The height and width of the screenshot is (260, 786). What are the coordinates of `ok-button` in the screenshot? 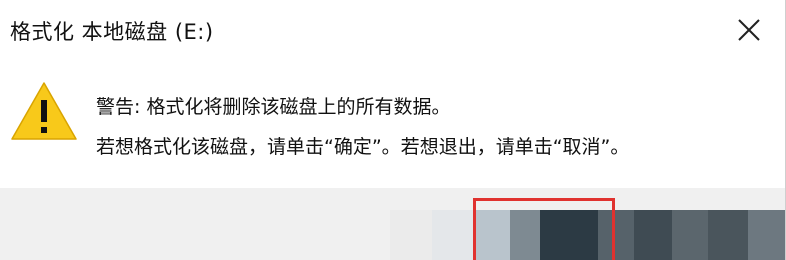 It's located at (544, 229).